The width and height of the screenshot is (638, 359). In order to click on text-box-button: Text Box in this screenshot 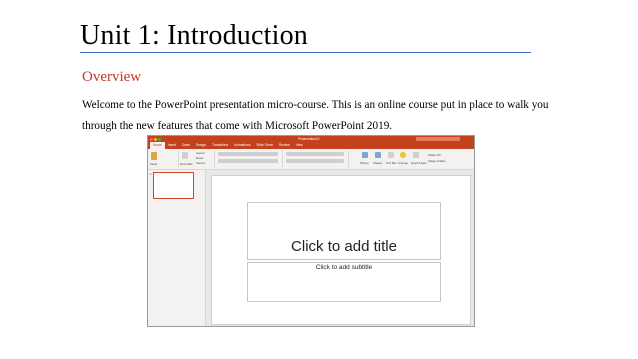, I will do `click(391, 163)`.